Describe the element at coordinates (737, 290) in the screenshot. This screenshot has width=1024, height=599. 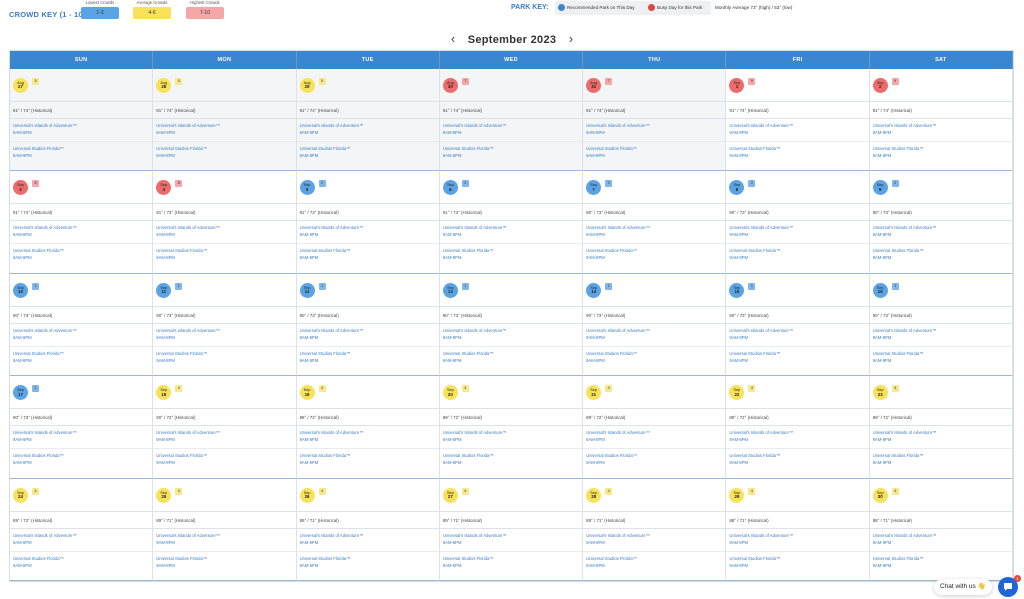
I see `date-badge: Sep 15` at that location.